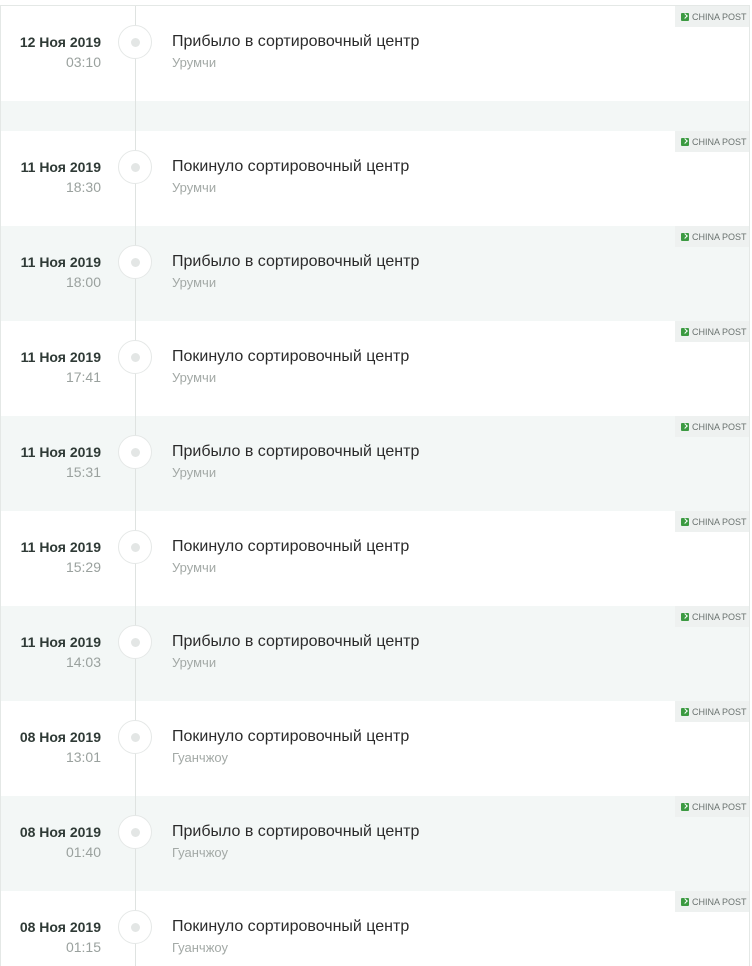 This screenshot has height=966, width=752. Describe the element at coordinates (83, 662) in the screenshot. I see `event-time: 14:03` at that location.